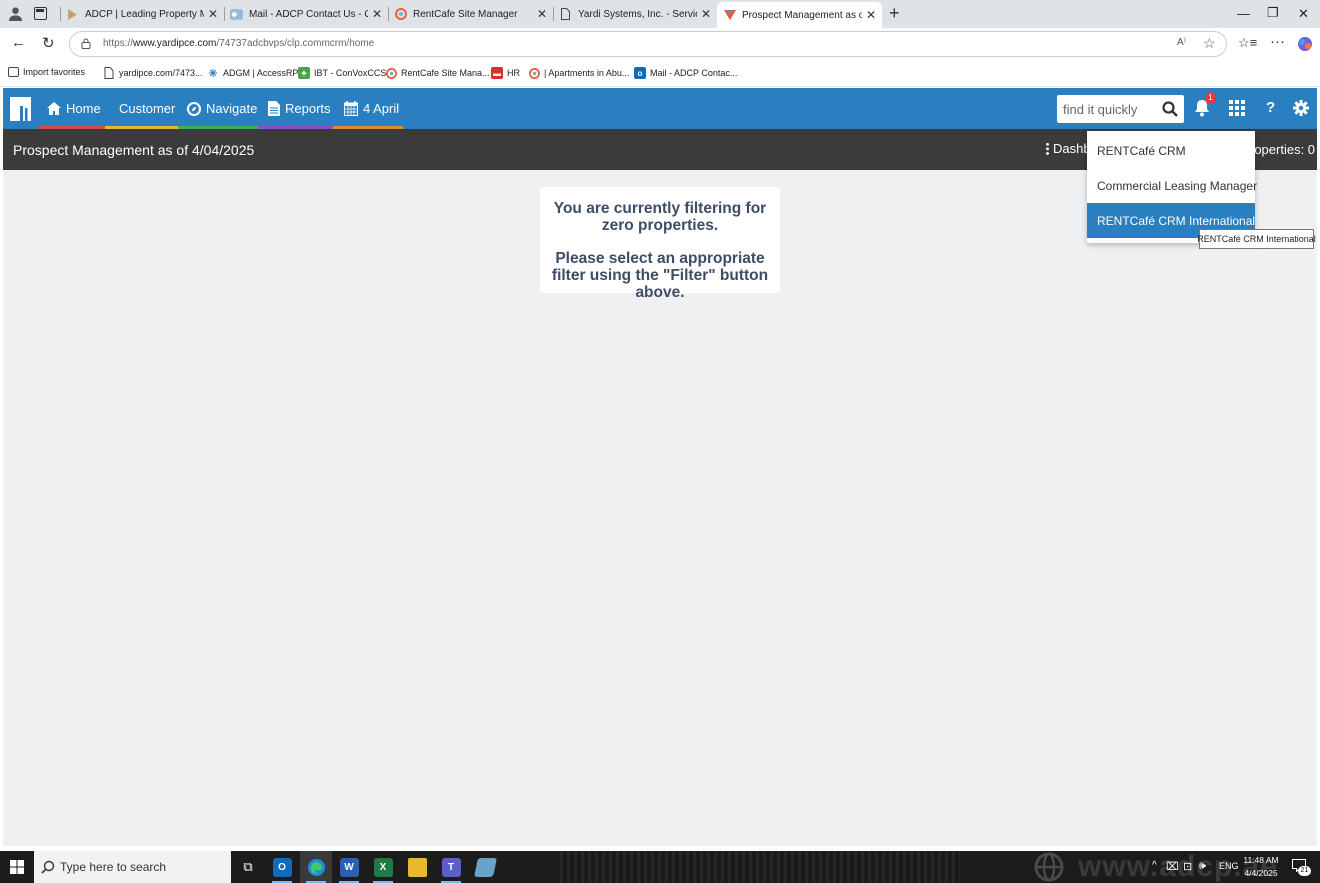 Image resolution: width=1320 pixels, height=883 pixels. I want to click on taskbar-excel: X, so click(383, 867).